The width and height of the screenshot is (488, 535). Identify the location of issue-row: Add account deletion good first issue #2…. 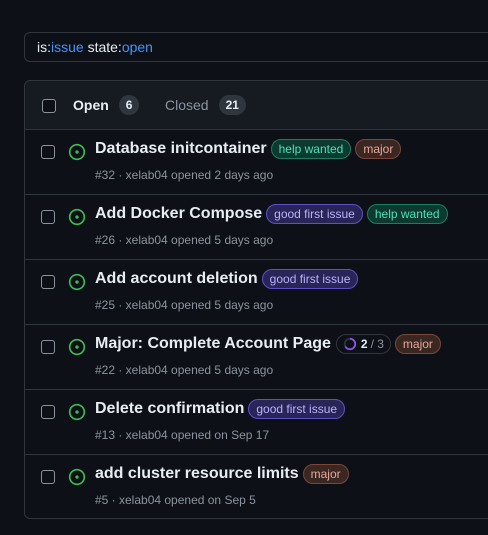
(256, 291).